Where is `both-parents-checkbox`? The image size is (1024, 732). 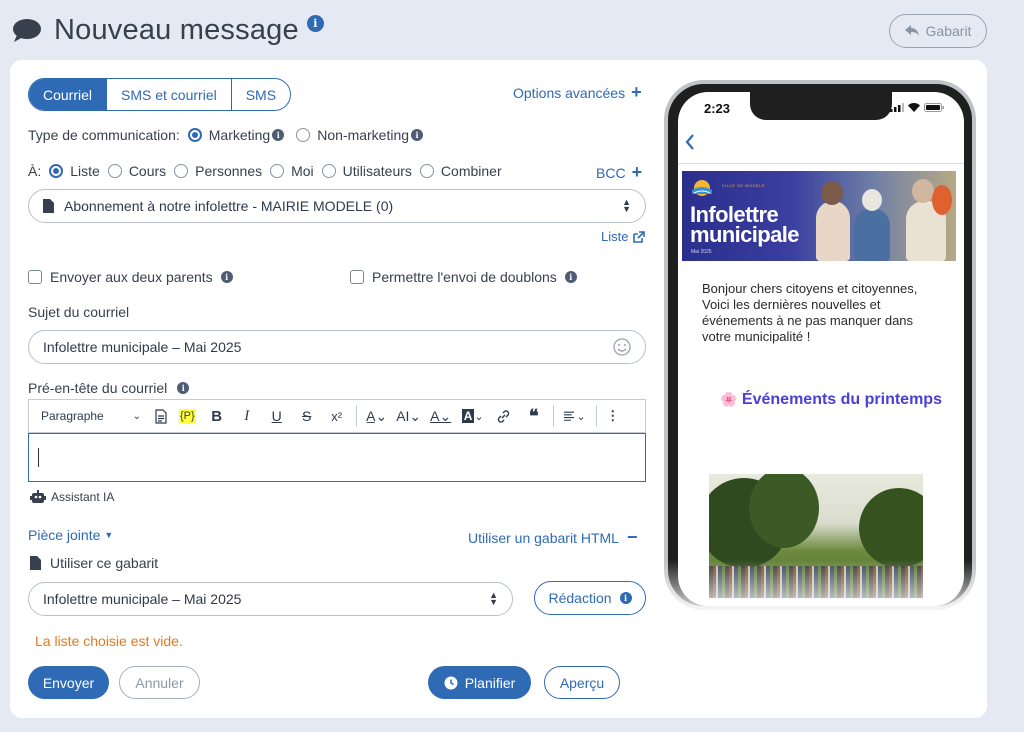 both-parents-checkbox is located at coordinates (35, 277).